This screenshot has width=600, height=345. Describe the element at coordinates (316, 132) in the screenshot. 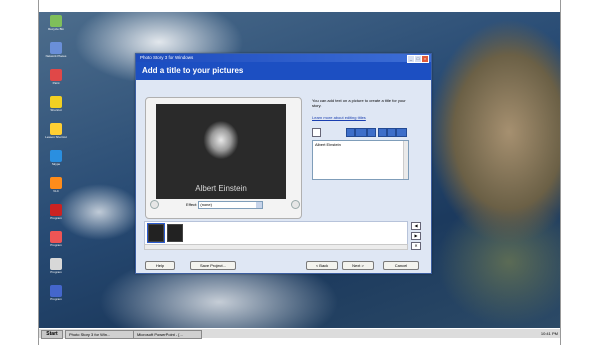

I see `font-icon` at that location.